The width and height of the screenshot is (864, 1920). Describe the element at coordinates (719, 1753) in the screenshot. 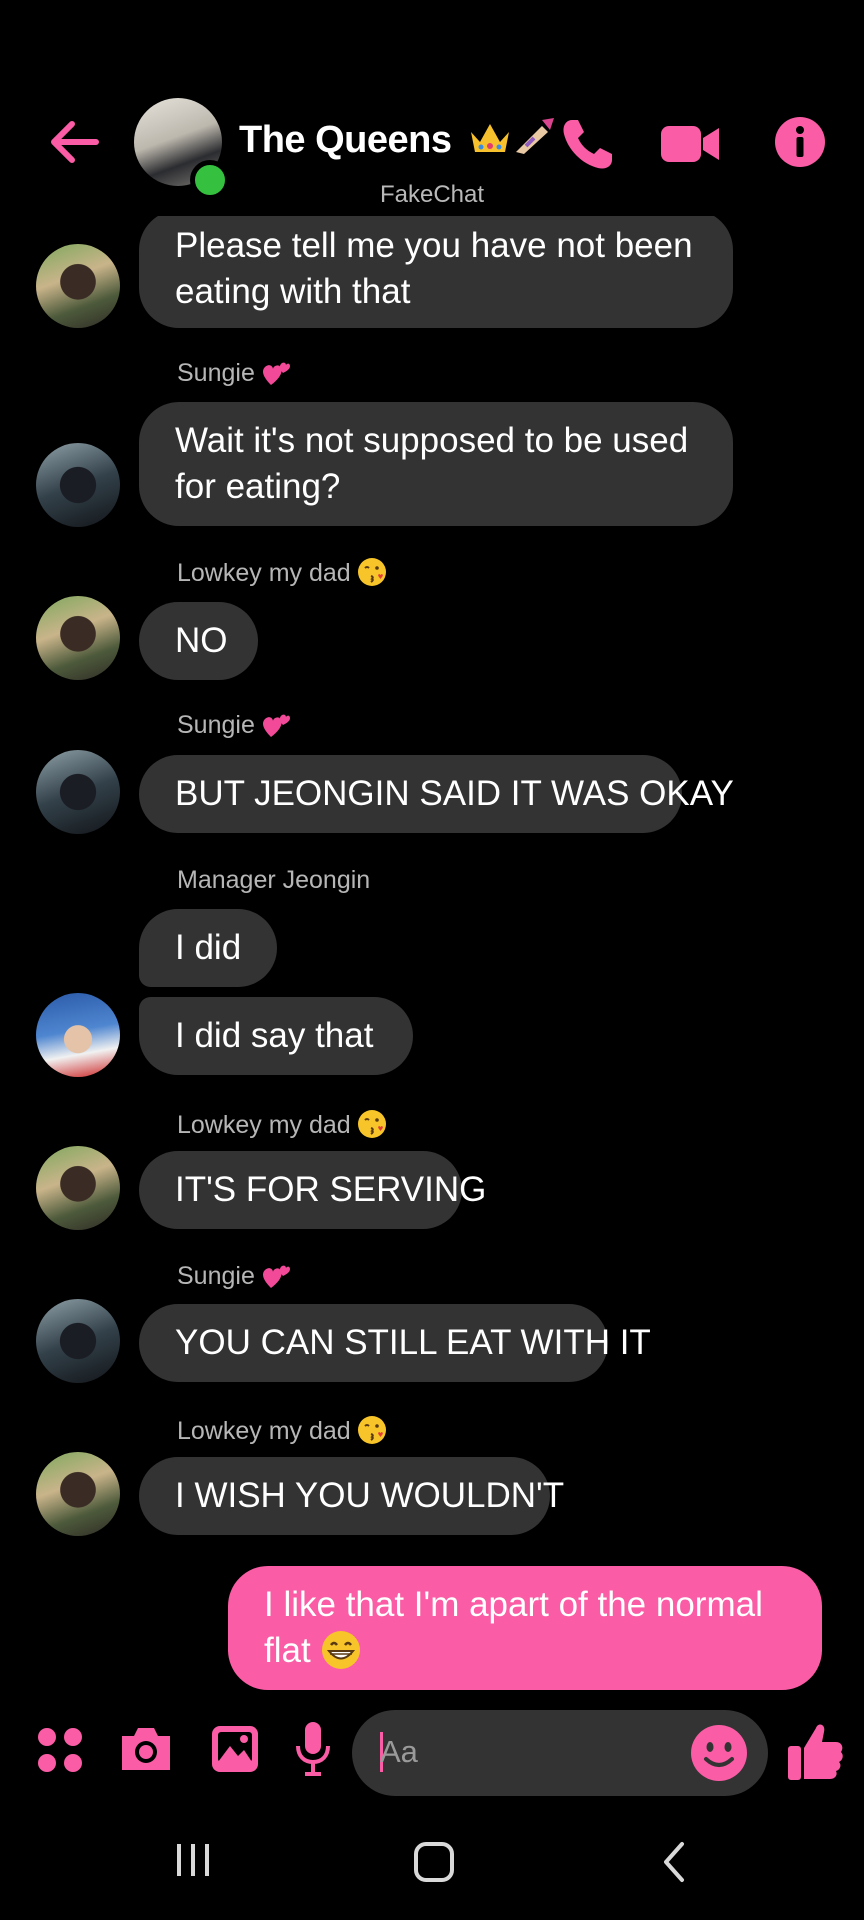

I see `smiley-icon` at that location.